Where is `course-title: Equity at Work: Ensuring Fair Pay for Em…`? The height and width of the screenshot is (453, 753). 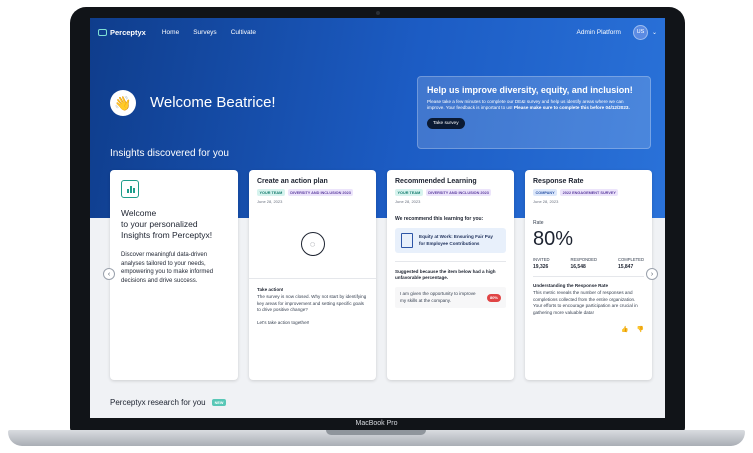
course-title: Equity at Work: Ensuring Fair Pay for Em… is located at coordinates (456, 240).